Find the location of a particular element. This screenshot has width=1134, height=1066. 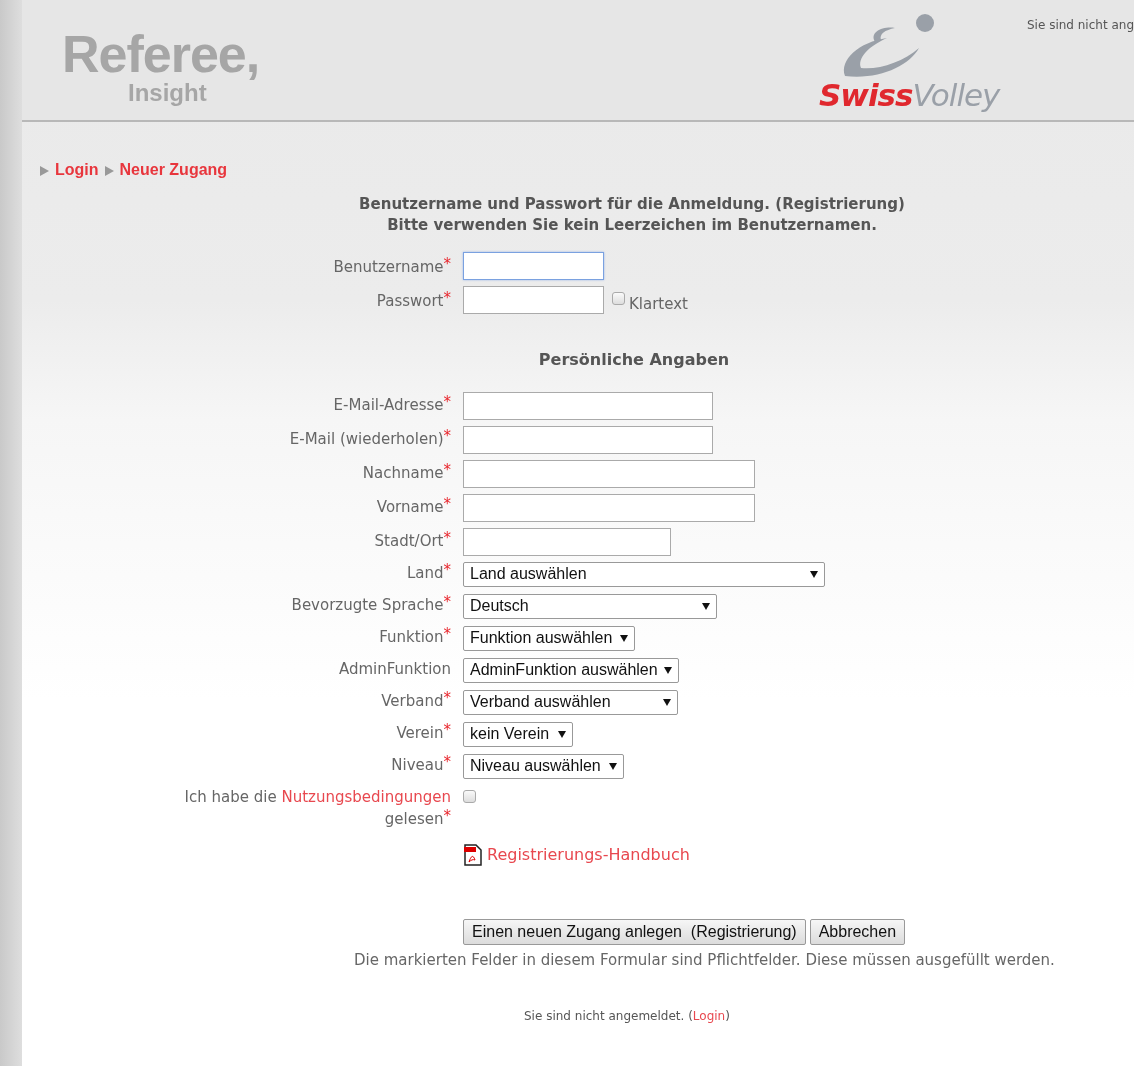

manual-link: Registrierungs-Handbuch is located at coordinates (588, 854).